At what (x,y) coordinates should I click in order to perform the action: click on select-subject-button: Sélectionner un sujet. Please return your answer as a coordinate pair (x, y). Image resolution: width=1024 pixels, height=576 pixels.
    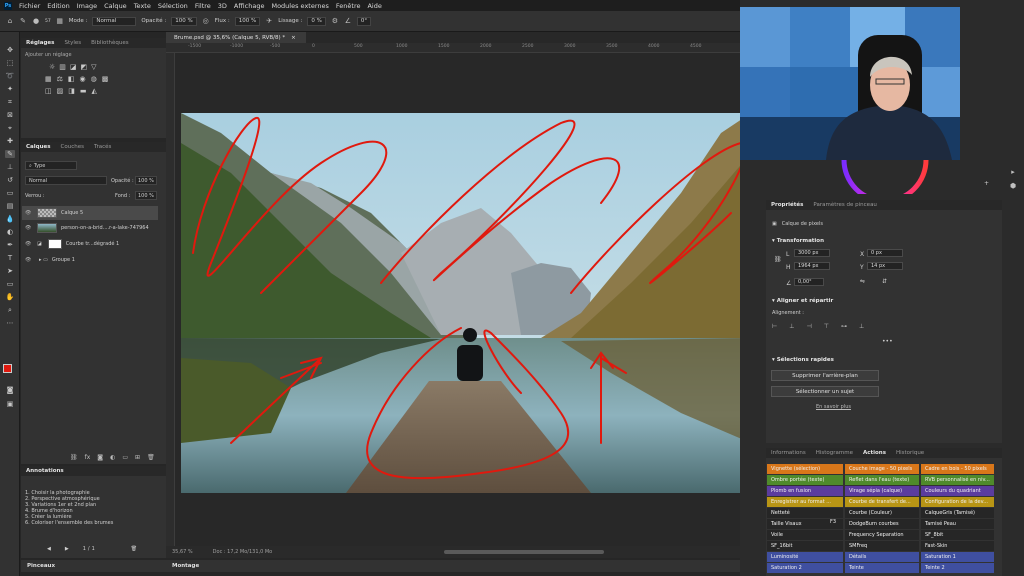
    Looking at the image, I should click on (825, 391).